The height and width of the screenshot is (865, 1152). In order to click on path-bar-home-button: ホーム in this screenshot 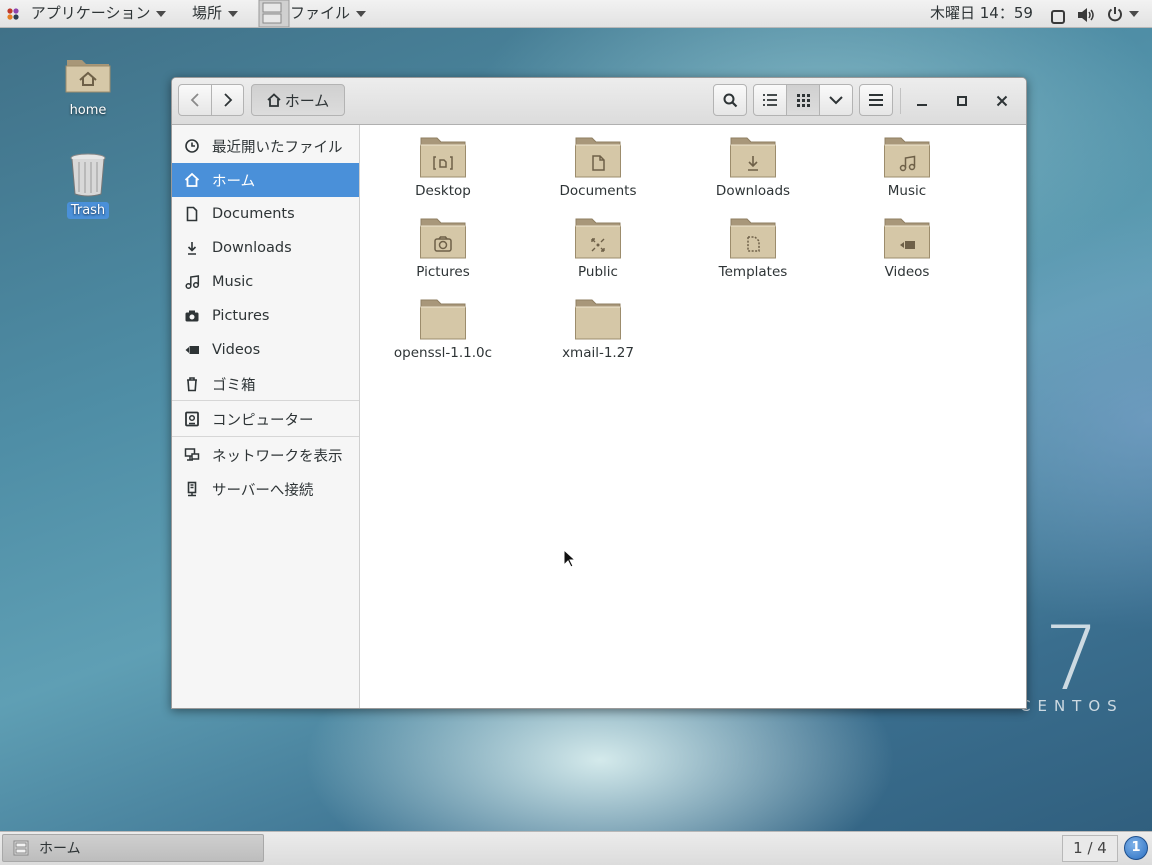, I will do `click(298, 100)`.